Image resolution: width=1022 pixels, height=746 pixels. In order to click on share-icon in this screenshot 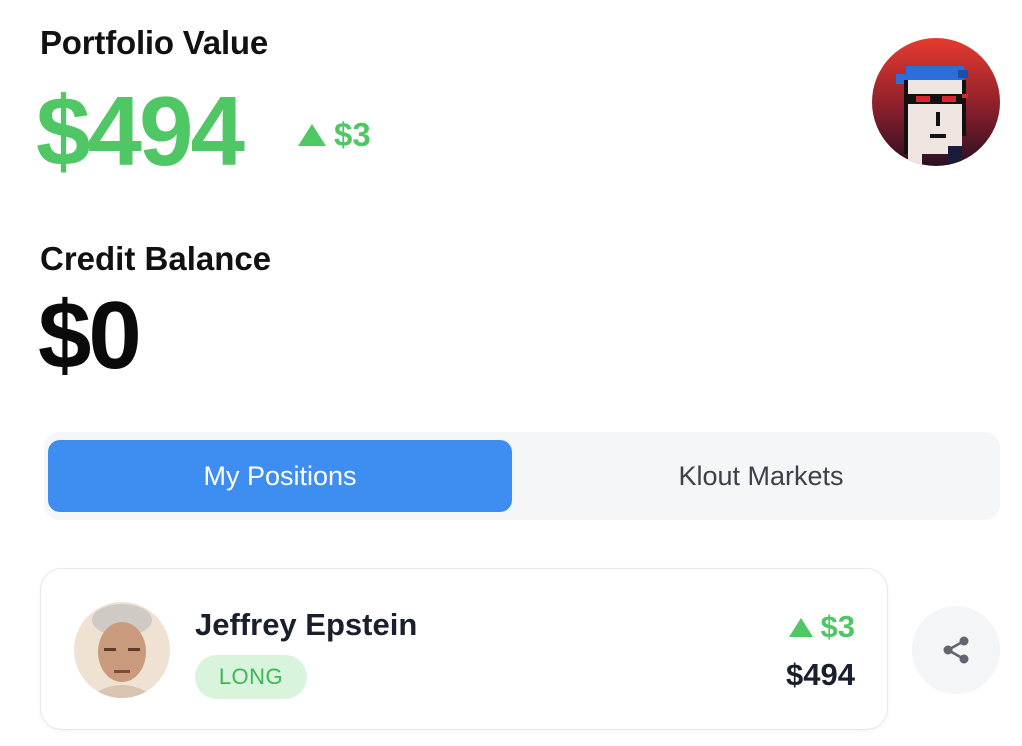, I will do `click(956, 650)`.